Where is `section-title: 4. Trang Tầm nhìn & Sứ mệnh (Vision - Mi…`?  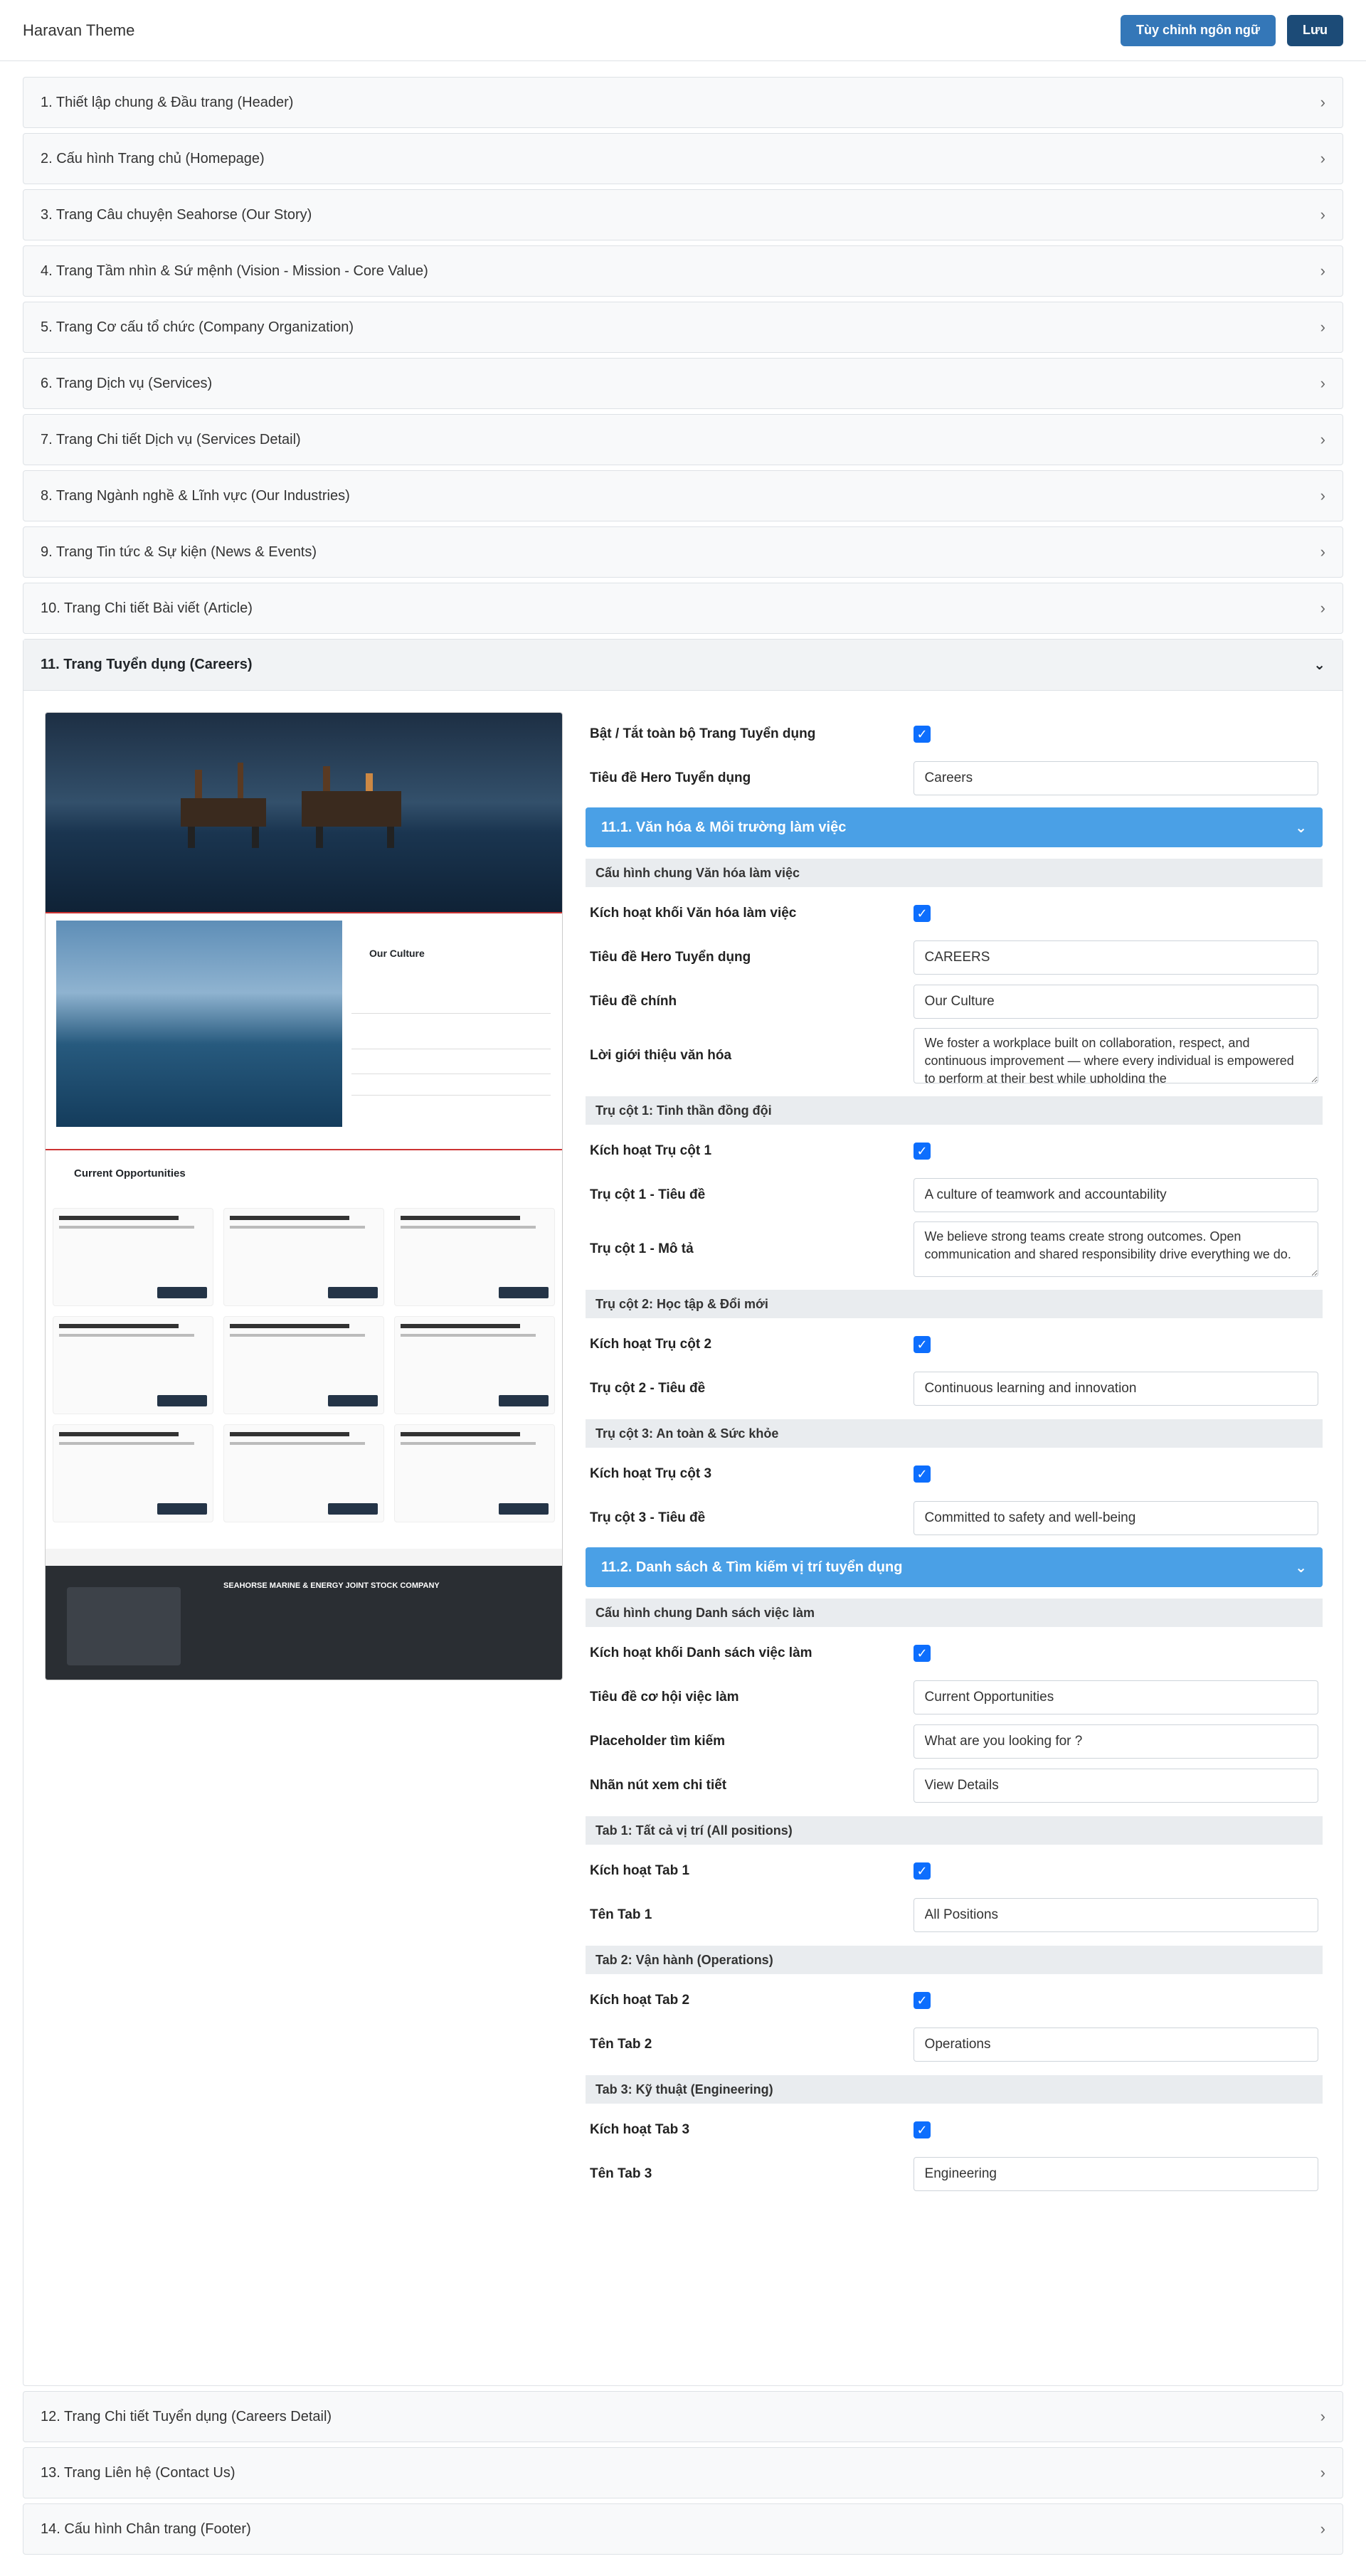
section-title: 4. Trang Tầm nhìn & Sứ mệnh (Vision - Mi… is located at coordinates (234, 271).